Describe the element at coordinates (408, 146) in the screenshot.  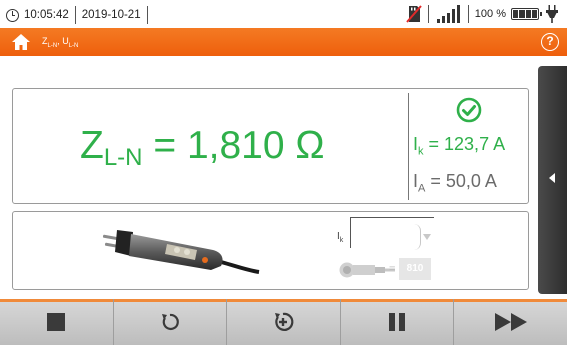
I see `result-divider` at that location.